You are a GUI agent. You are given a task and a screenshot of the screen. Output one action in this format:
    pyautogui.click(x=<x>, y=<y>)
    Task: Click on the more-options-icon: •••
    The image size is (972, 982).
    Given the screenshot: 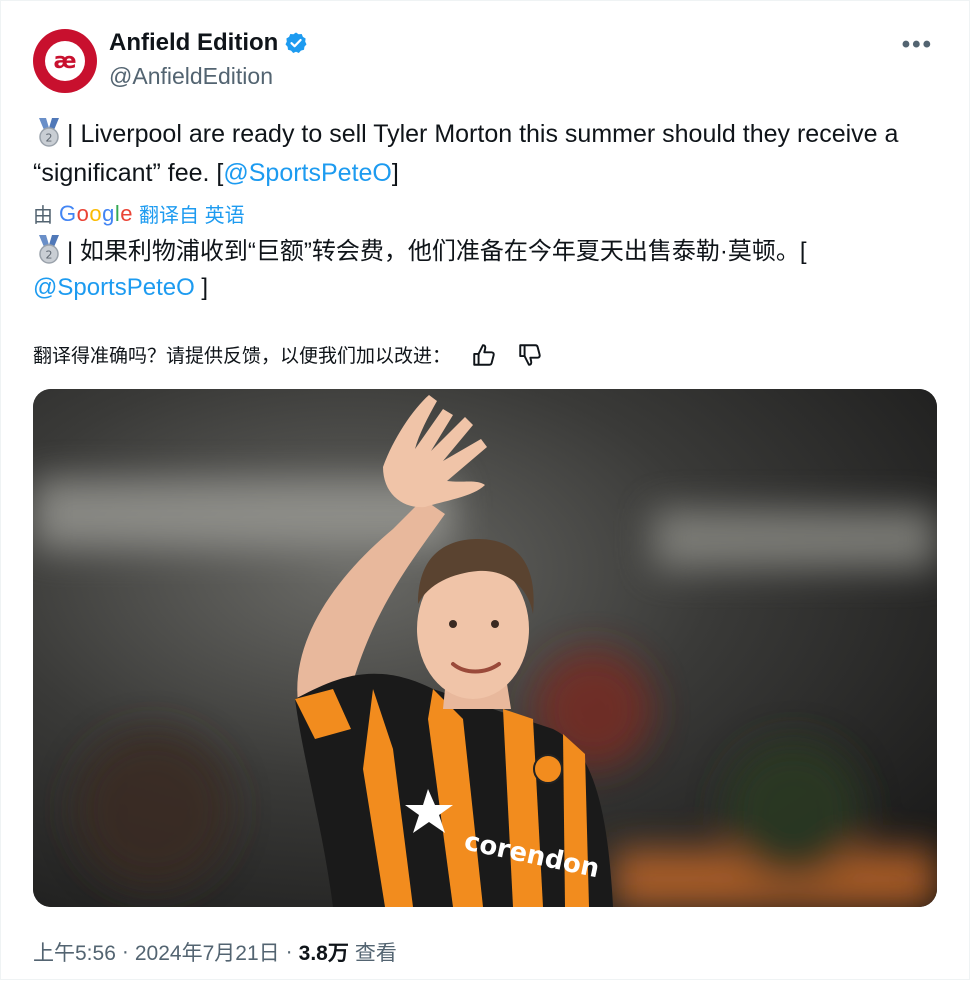 What is the action you would take?
    pyautogui.click(x=917, y=45)
    